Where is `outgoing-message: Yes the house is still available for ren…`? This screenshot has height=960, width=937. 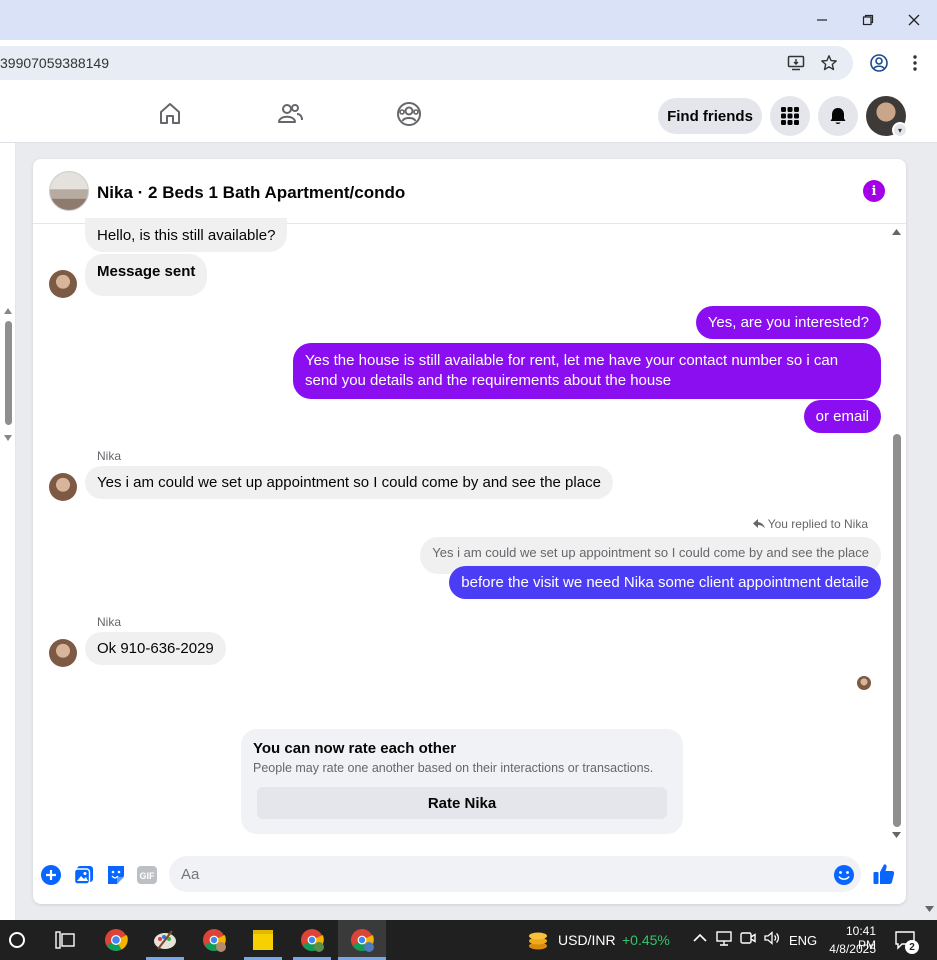
outgoing-message: Yes the house is still available for ren… is located at coordinates (587, 371).